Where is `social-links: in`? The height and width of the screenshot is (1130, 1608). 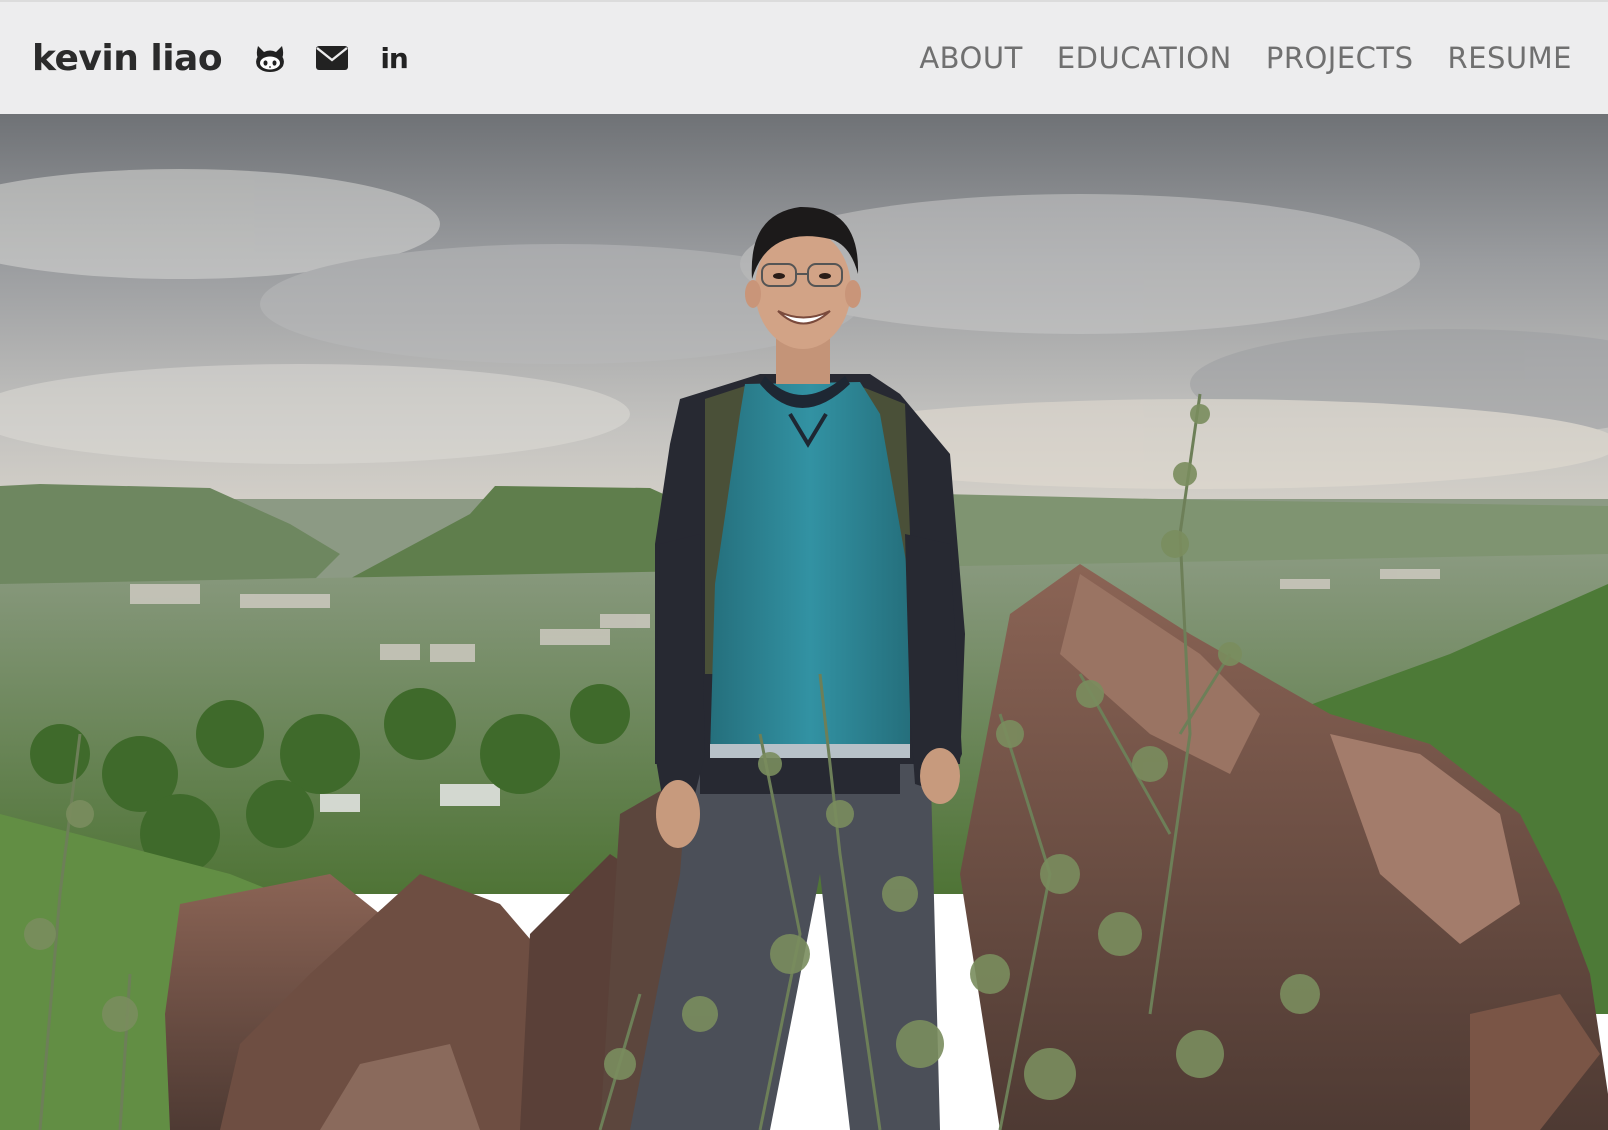 social-links: in is located at coordinates (332, 58).